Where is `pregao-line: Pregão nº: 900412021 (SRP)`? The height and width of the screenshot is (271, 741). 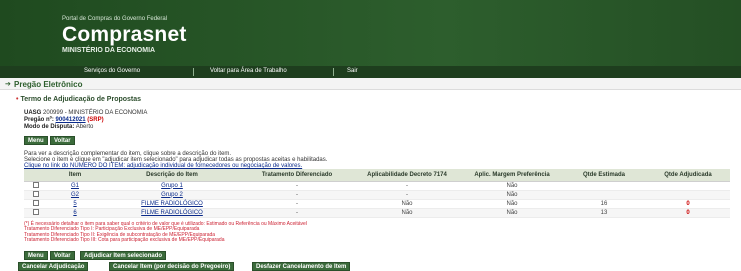 pregao-line: Pregão nº: 900412021 (SRP) is located at coordinates (64, 120).